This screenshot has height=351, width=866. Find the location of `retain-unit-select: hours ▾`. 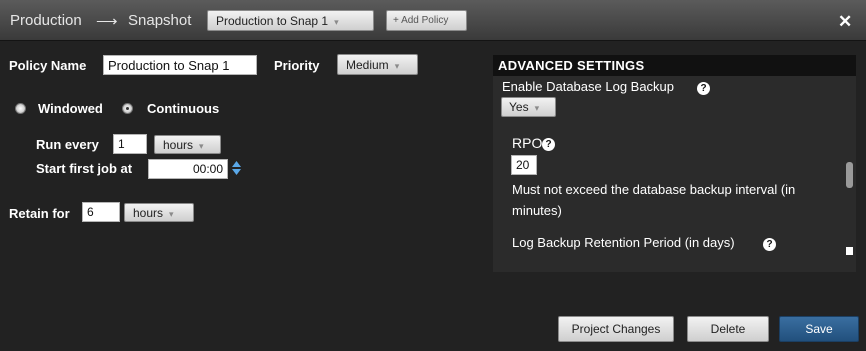

retain-unit-select: hours ▾ is located at coordinates (159, 212).